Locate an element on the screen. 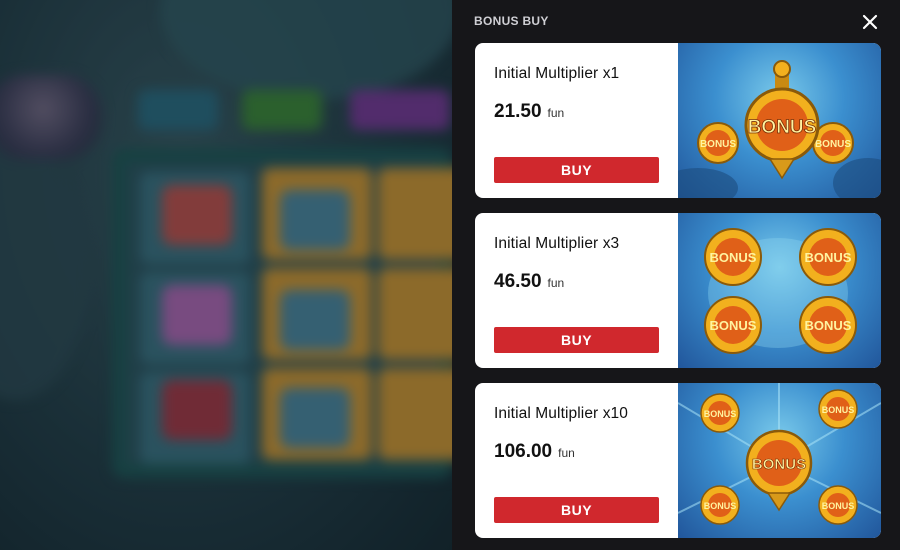  bonus-badge-small-left-icon: BONUS is located at coordinates (718, 143).